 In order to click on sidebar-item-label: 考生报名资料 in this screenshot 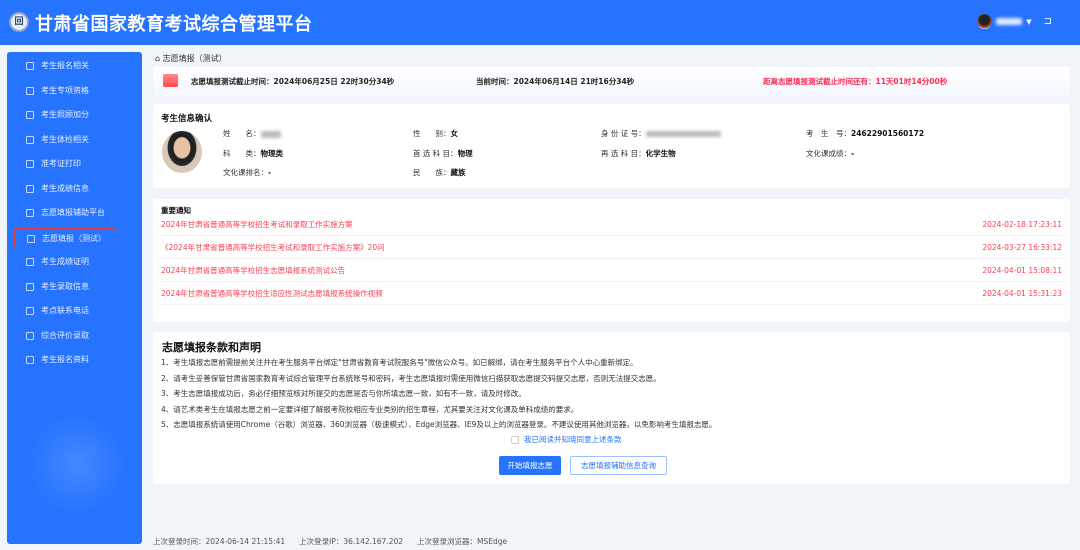, I will do `click(65, 359)`.